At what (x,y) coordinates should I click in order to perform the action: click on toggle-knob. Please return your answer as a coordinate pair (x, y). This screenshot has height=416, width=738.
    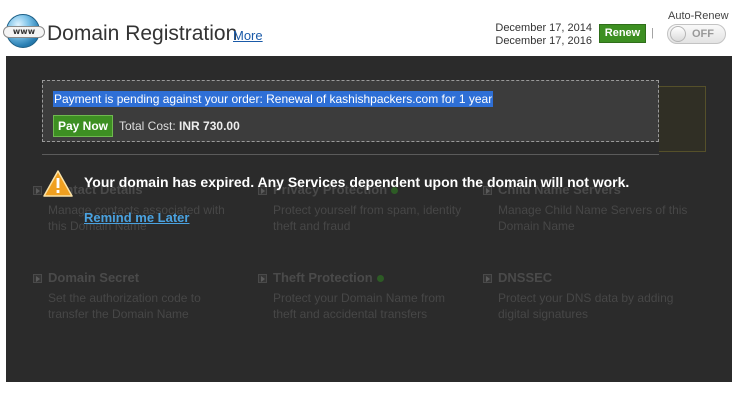
    Looking at the image, I should click on (678, 34).